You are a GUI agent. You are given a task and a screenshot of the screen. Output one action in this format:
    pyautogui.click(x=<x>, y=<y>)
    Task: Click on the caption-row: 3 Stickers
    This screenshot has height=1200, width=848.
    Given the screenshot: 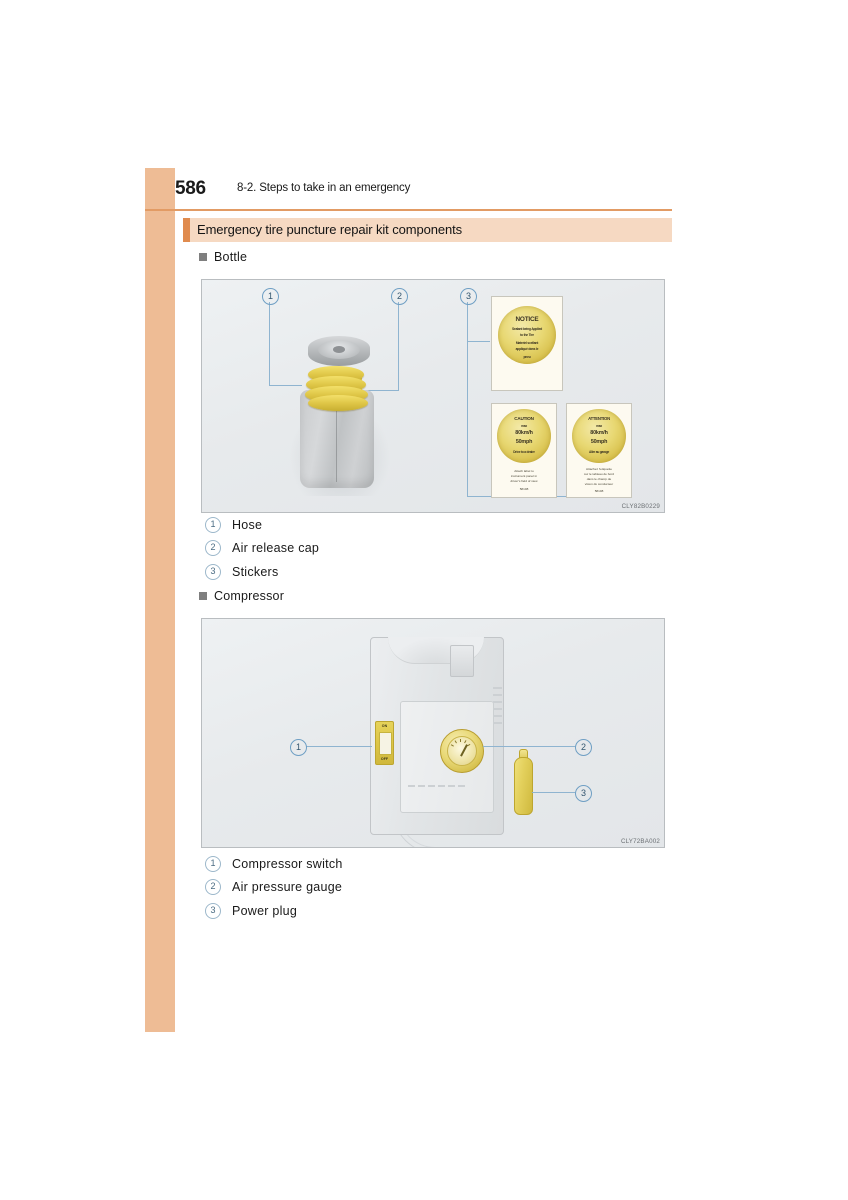 What is the action you would take?
    pyautogui.click(x=262, y=572)
    